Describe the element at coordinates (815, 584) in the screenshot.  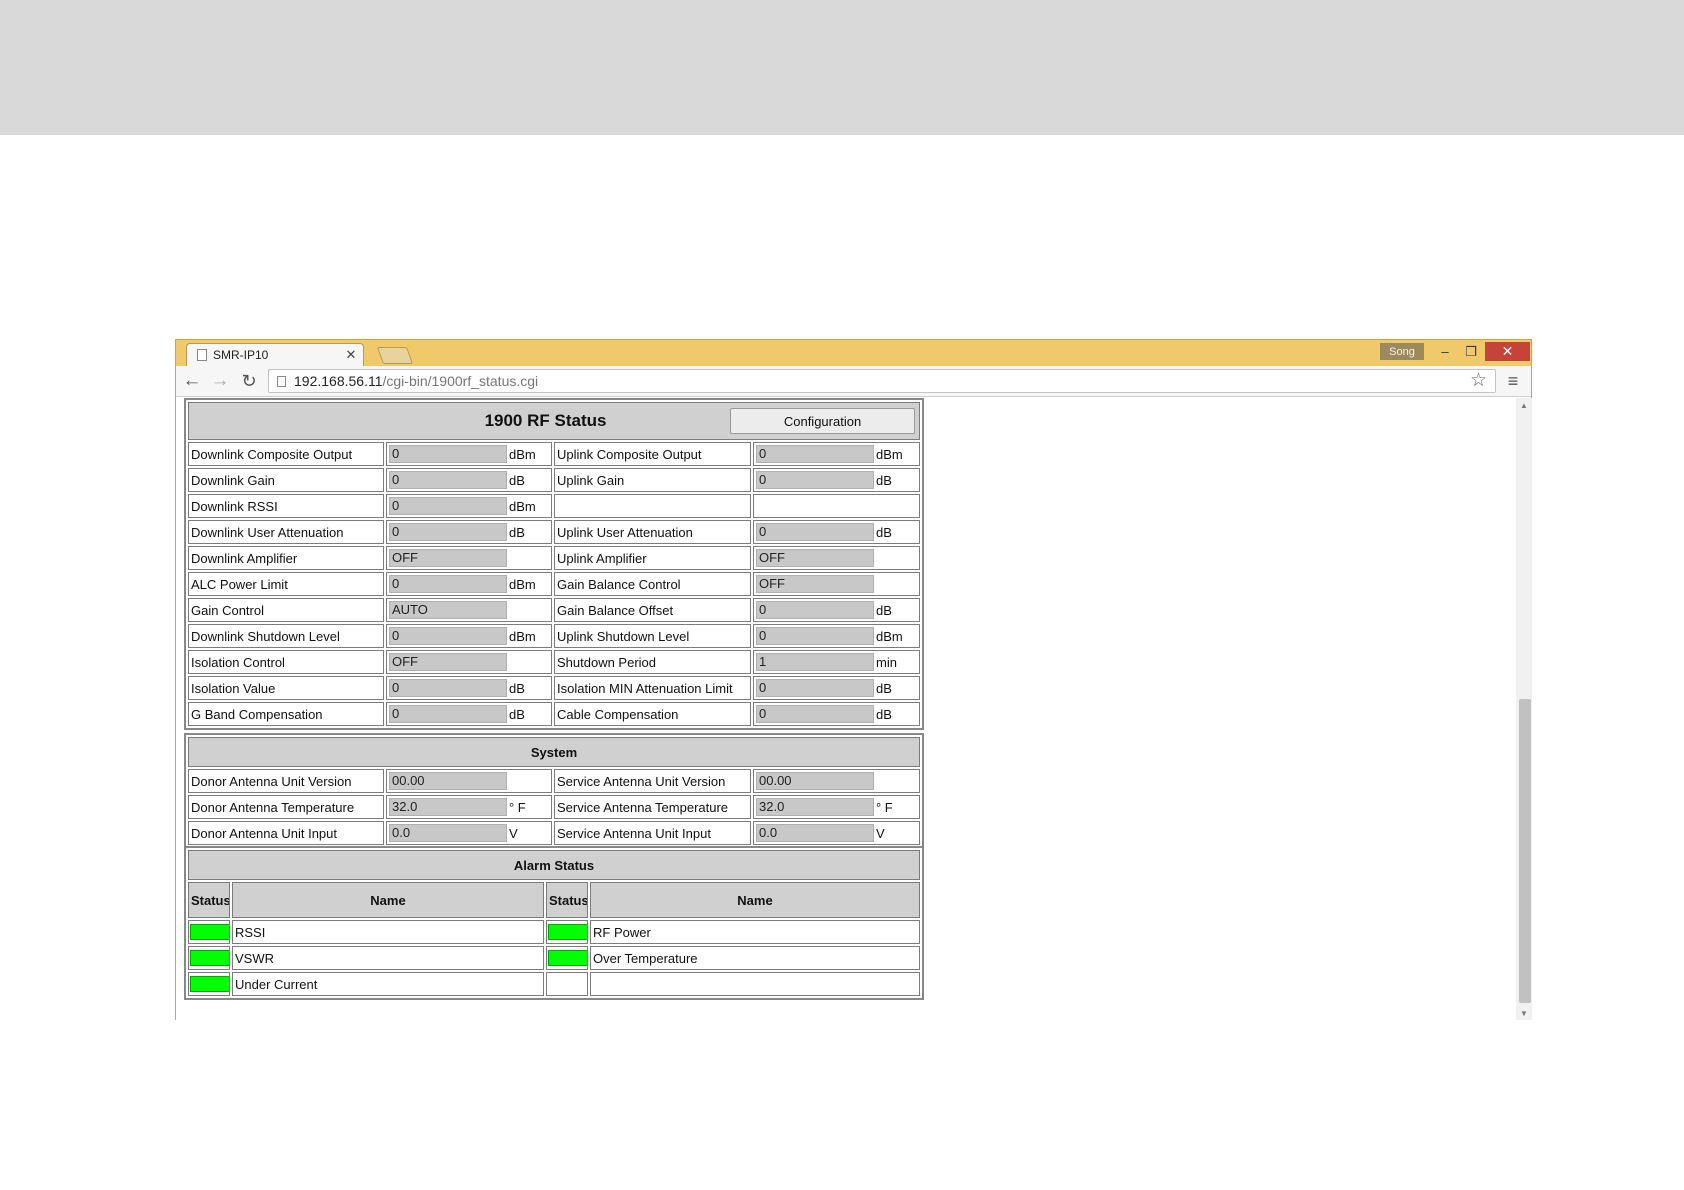
I see `gain-balance-control-value: OFF` at that location.